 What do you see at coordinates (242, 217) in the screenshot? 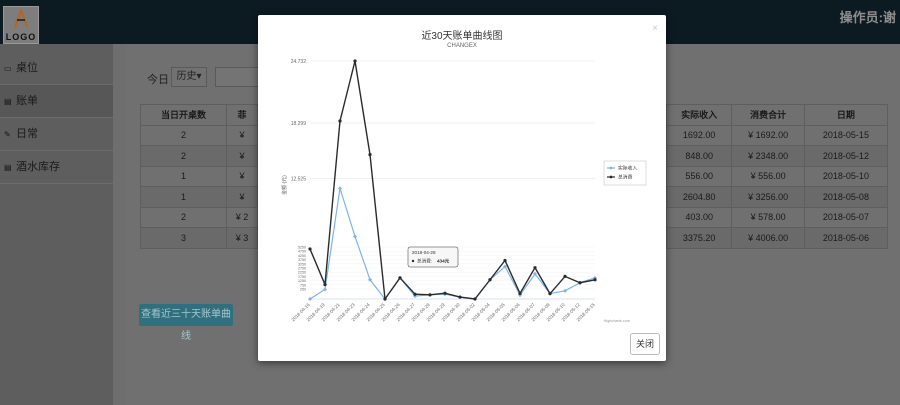
I see `table-cell: ¥ 2` at bounding box center [242, 217].